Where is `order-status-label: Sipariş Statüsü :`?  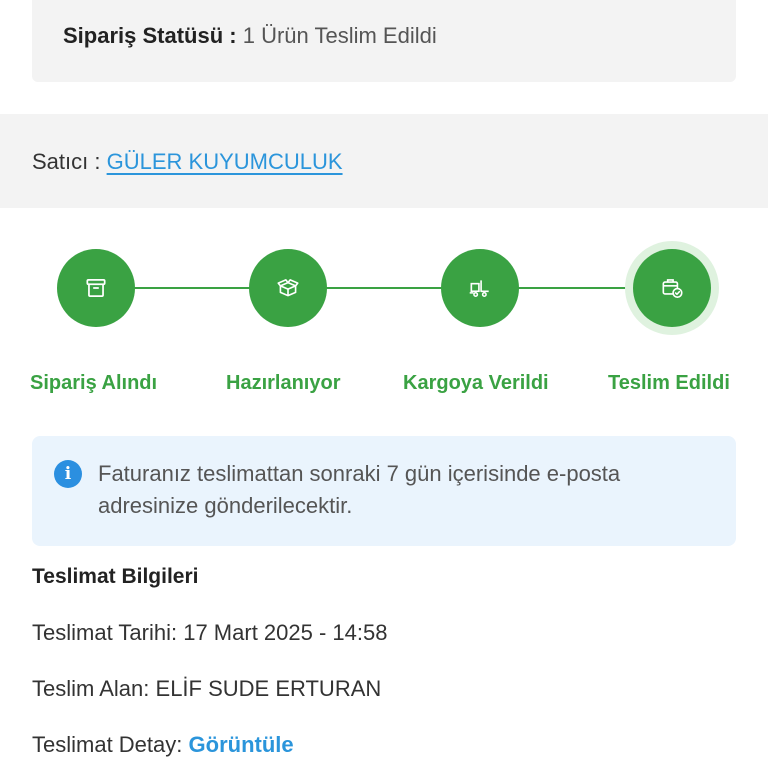 order-status-label: Sipariş Statüsü : is located at coordinates (150, 35).